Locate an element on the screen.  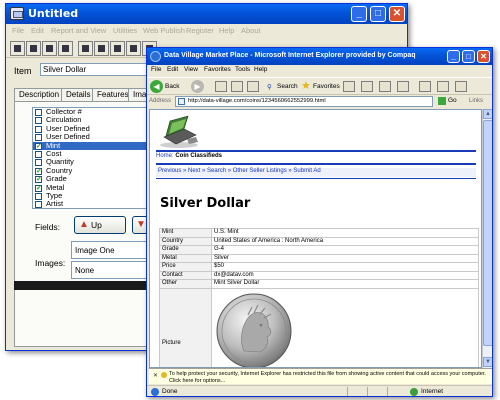
tab-details: Details is located at coordinates (78, 94).